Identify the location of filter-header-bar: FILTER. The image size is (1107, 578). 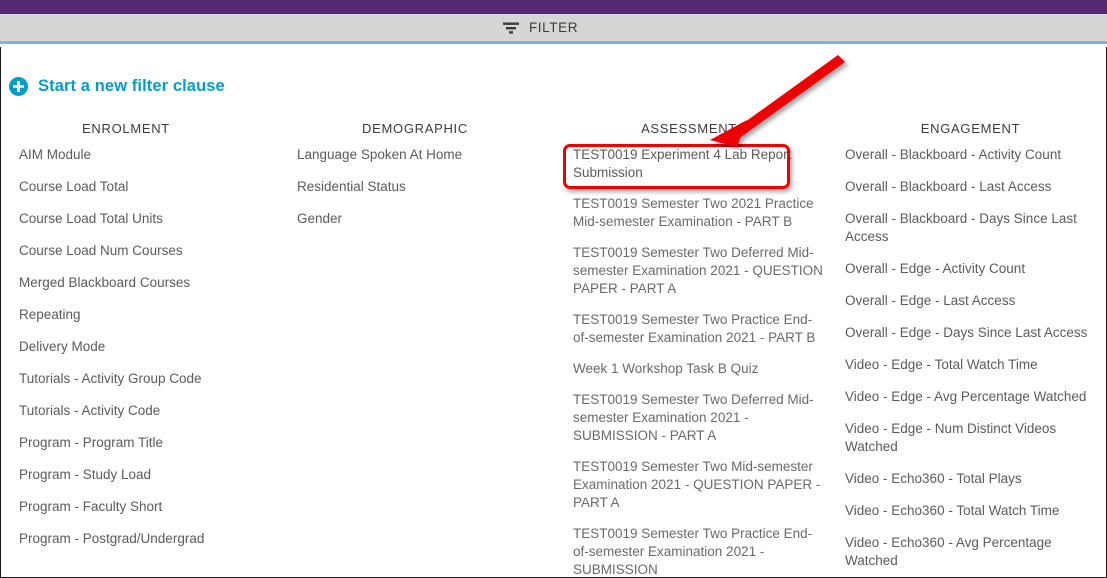
(553, 29).